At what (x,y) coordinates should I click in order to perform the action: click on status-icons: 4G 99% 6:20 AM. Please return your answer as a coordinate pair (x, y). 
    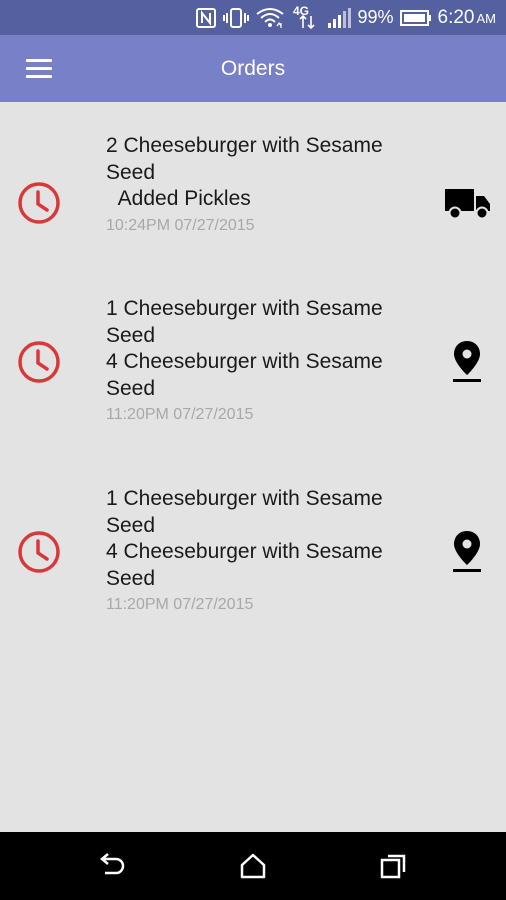
    Looking at the image, I should click on (345, 17).